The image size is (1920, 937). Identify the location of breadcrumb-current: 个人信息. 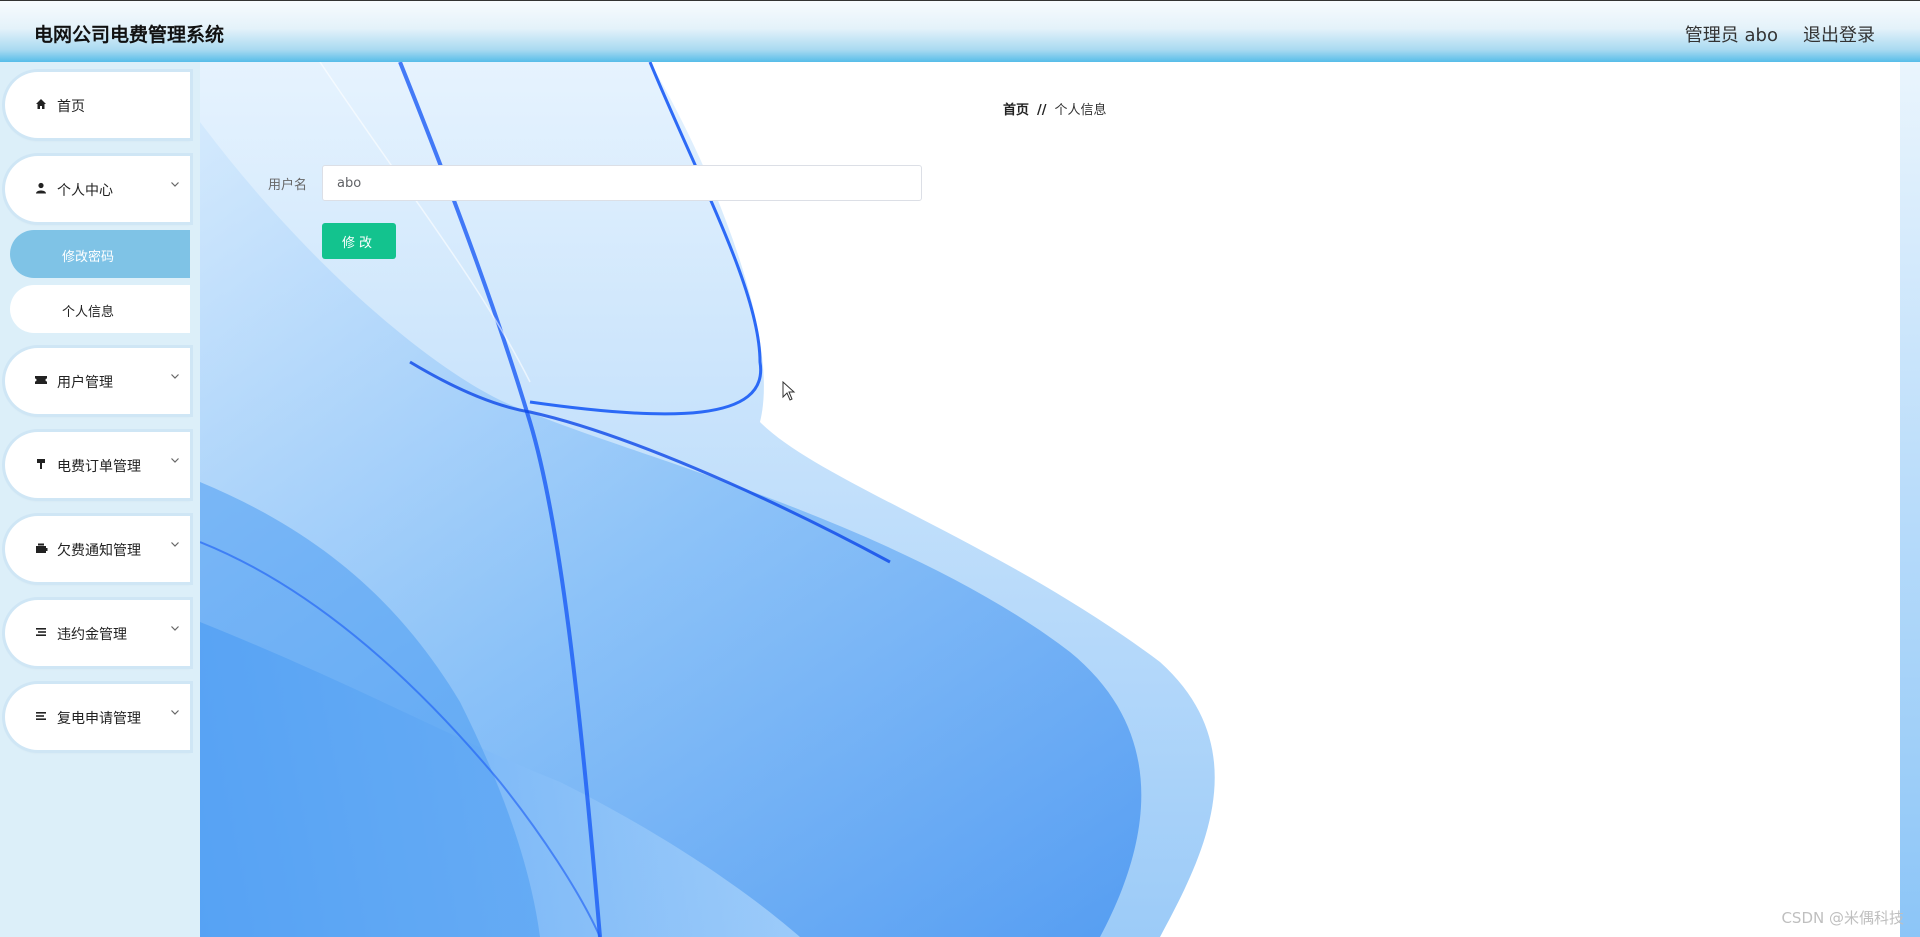
(1080, 110).